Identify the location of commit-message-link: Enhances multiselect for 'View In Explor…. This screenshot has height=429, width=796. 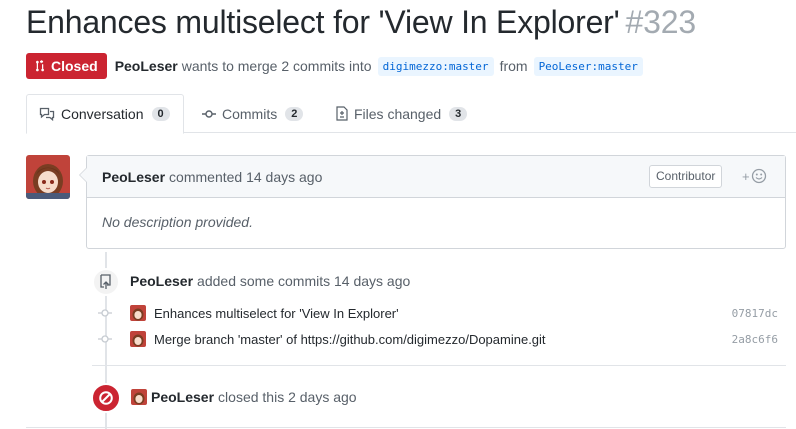
(276, 313).